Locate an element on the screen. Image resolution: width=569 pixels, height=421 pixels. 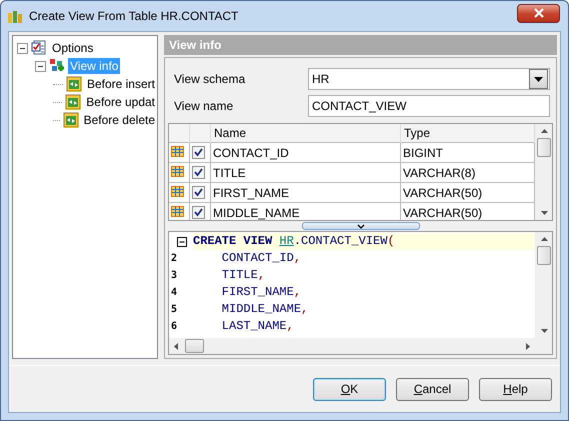
table-cell: CONTACT_ID is located at coordinates (305, 152).